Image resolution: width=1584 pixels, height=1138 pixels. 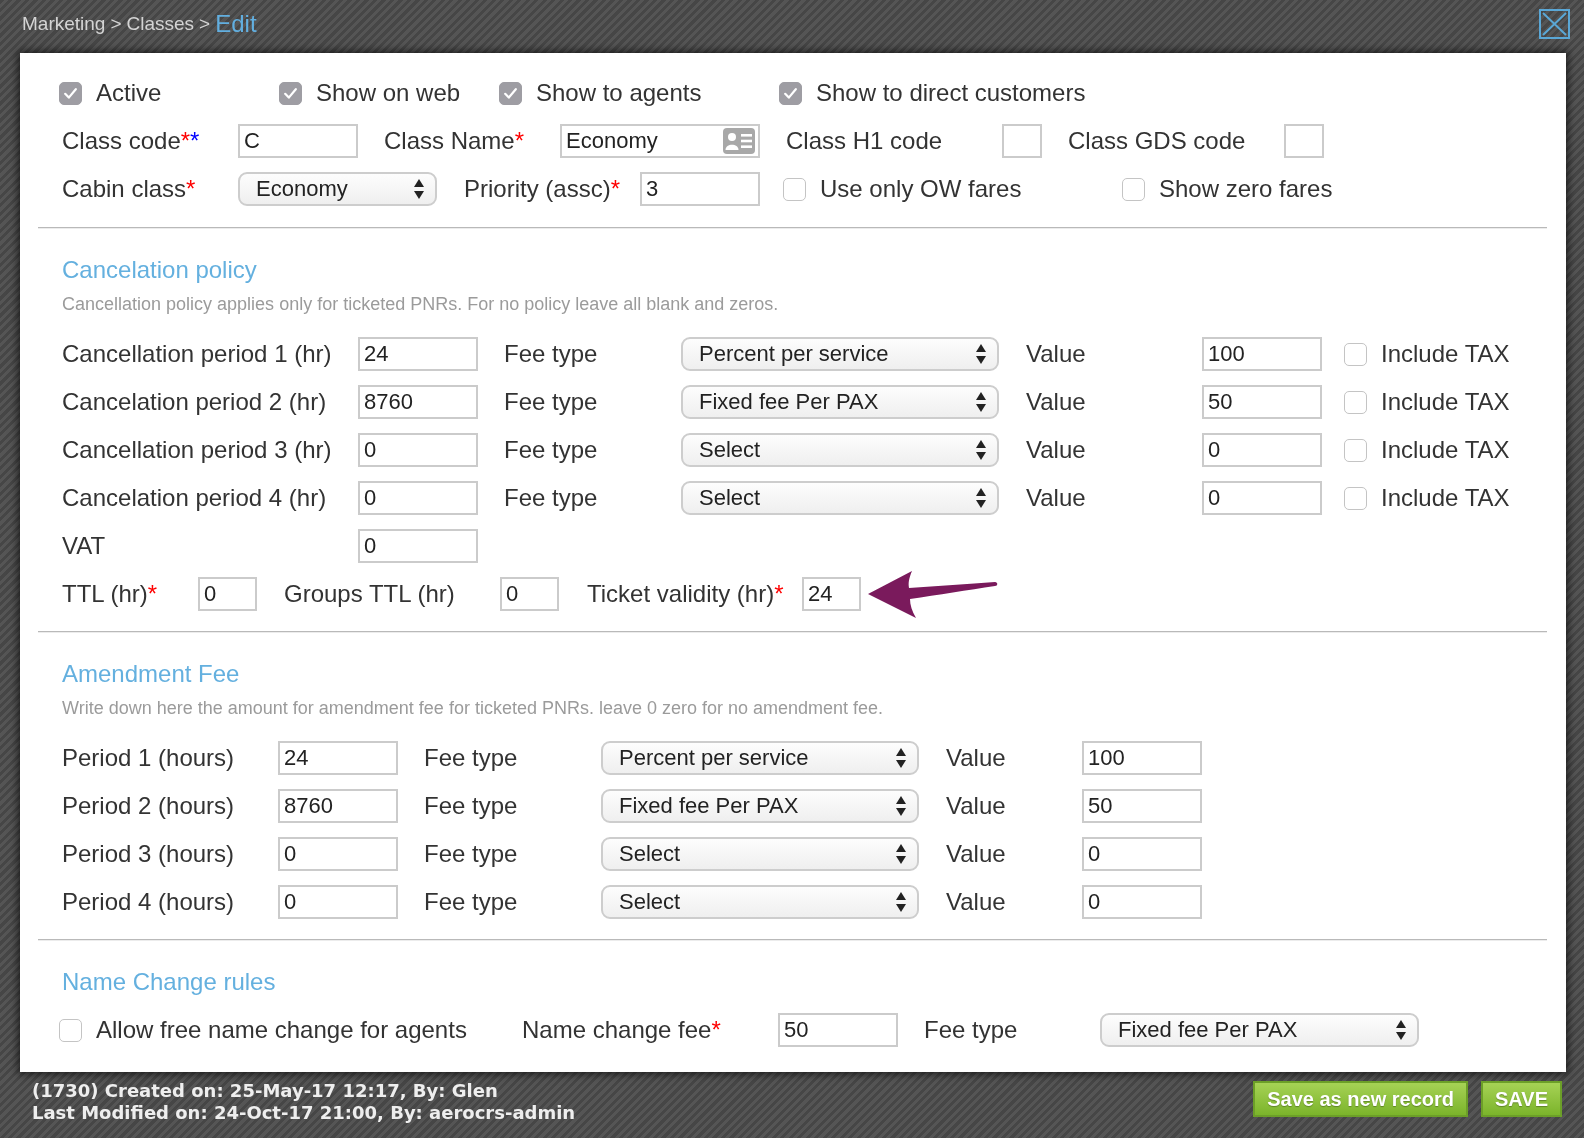 I want to click on field-label: Class H1 code, so click(x=864, y=140).